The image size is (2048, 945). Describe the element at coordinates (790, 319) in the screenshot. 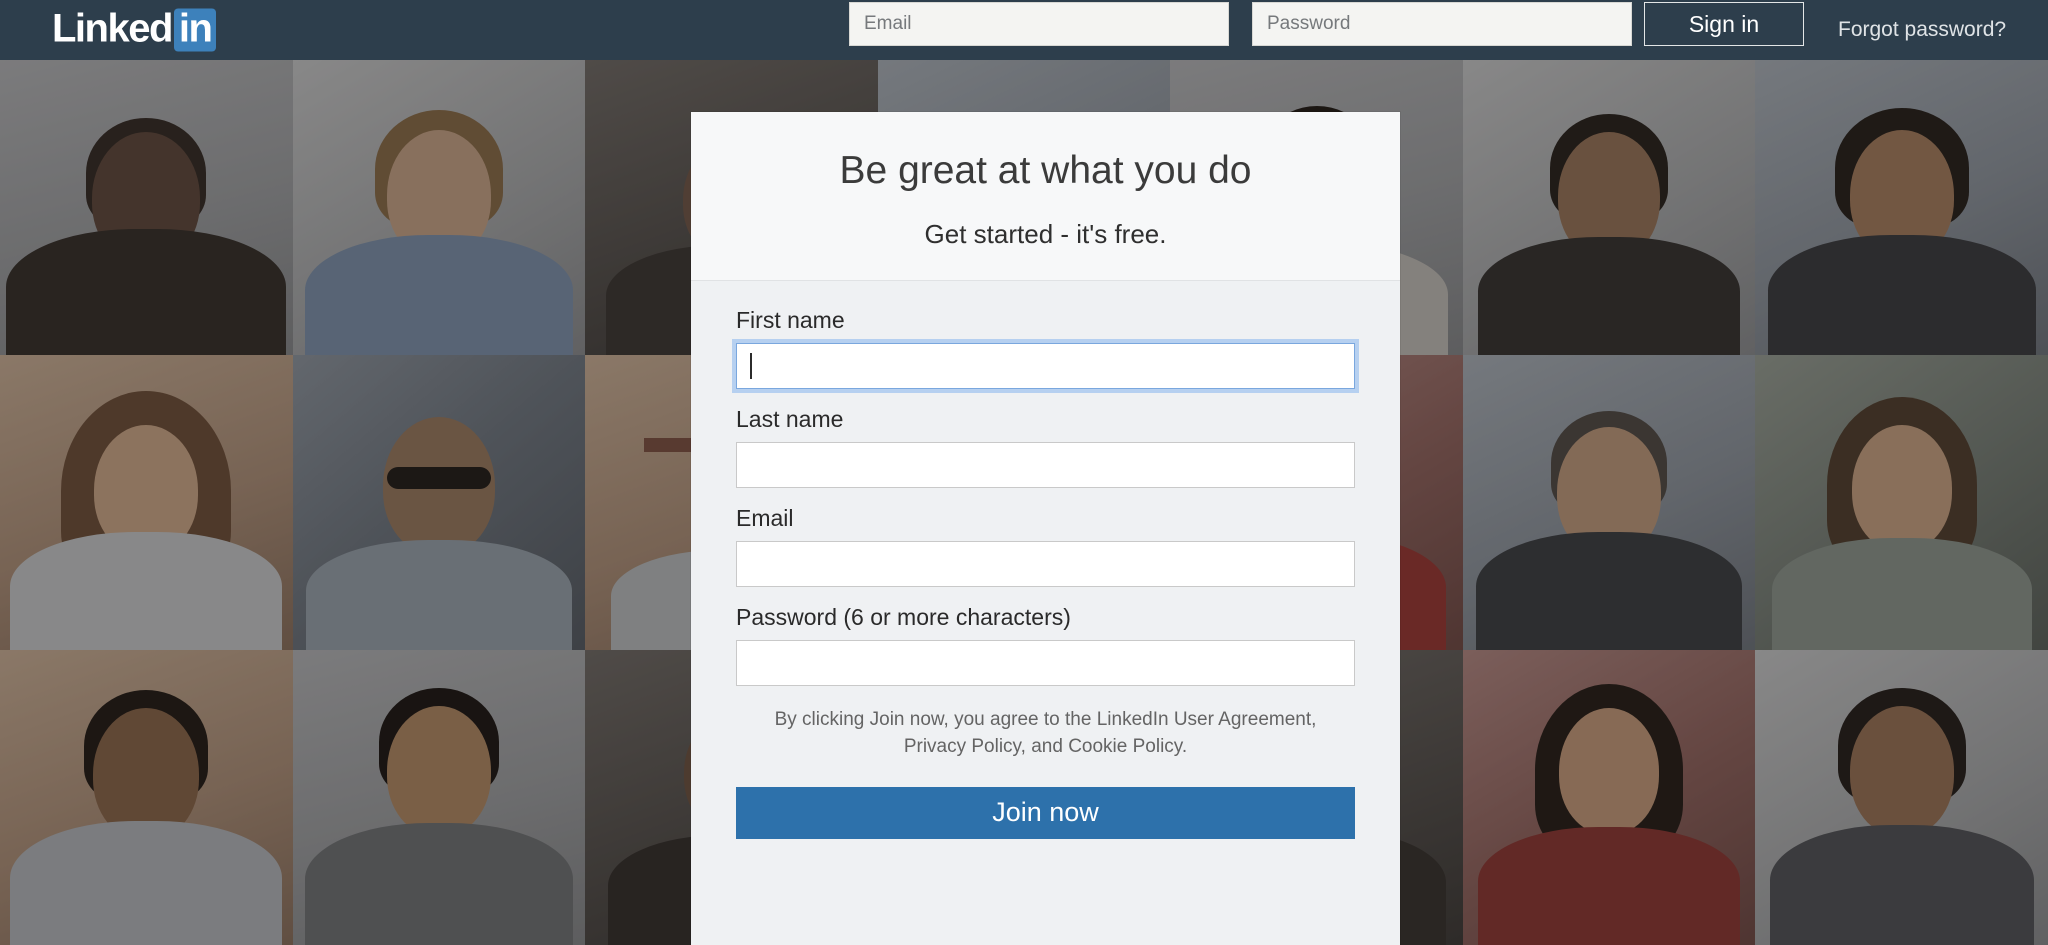

I see `first-name-label: First name` at that location.